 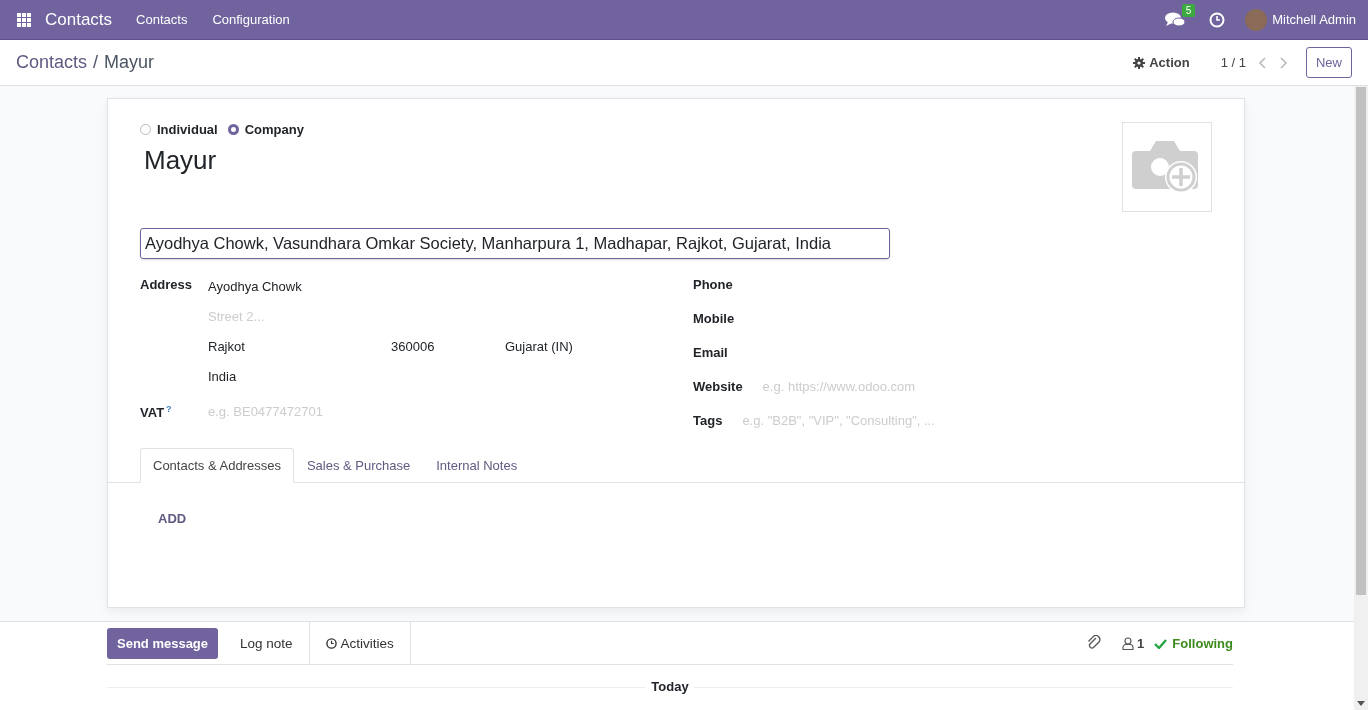 What do you see at coordinates (359, 643) in the screenshot?
I see `activities-button: Activities` at bounding box center [359, 643].